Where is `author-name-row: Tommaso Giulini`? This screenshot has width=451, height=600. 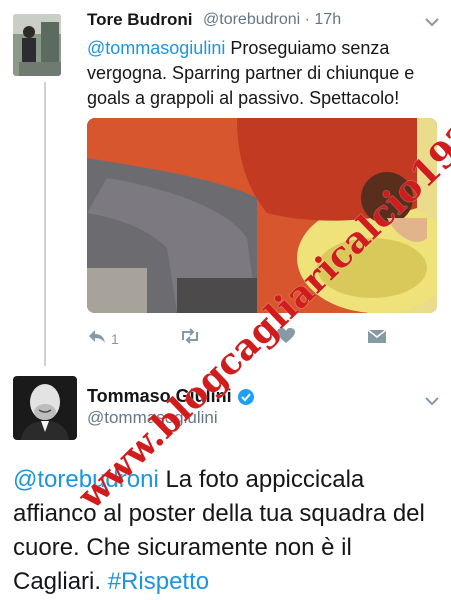
author-name-row: Tommaso Giulini is located at coordinates (171, 396).